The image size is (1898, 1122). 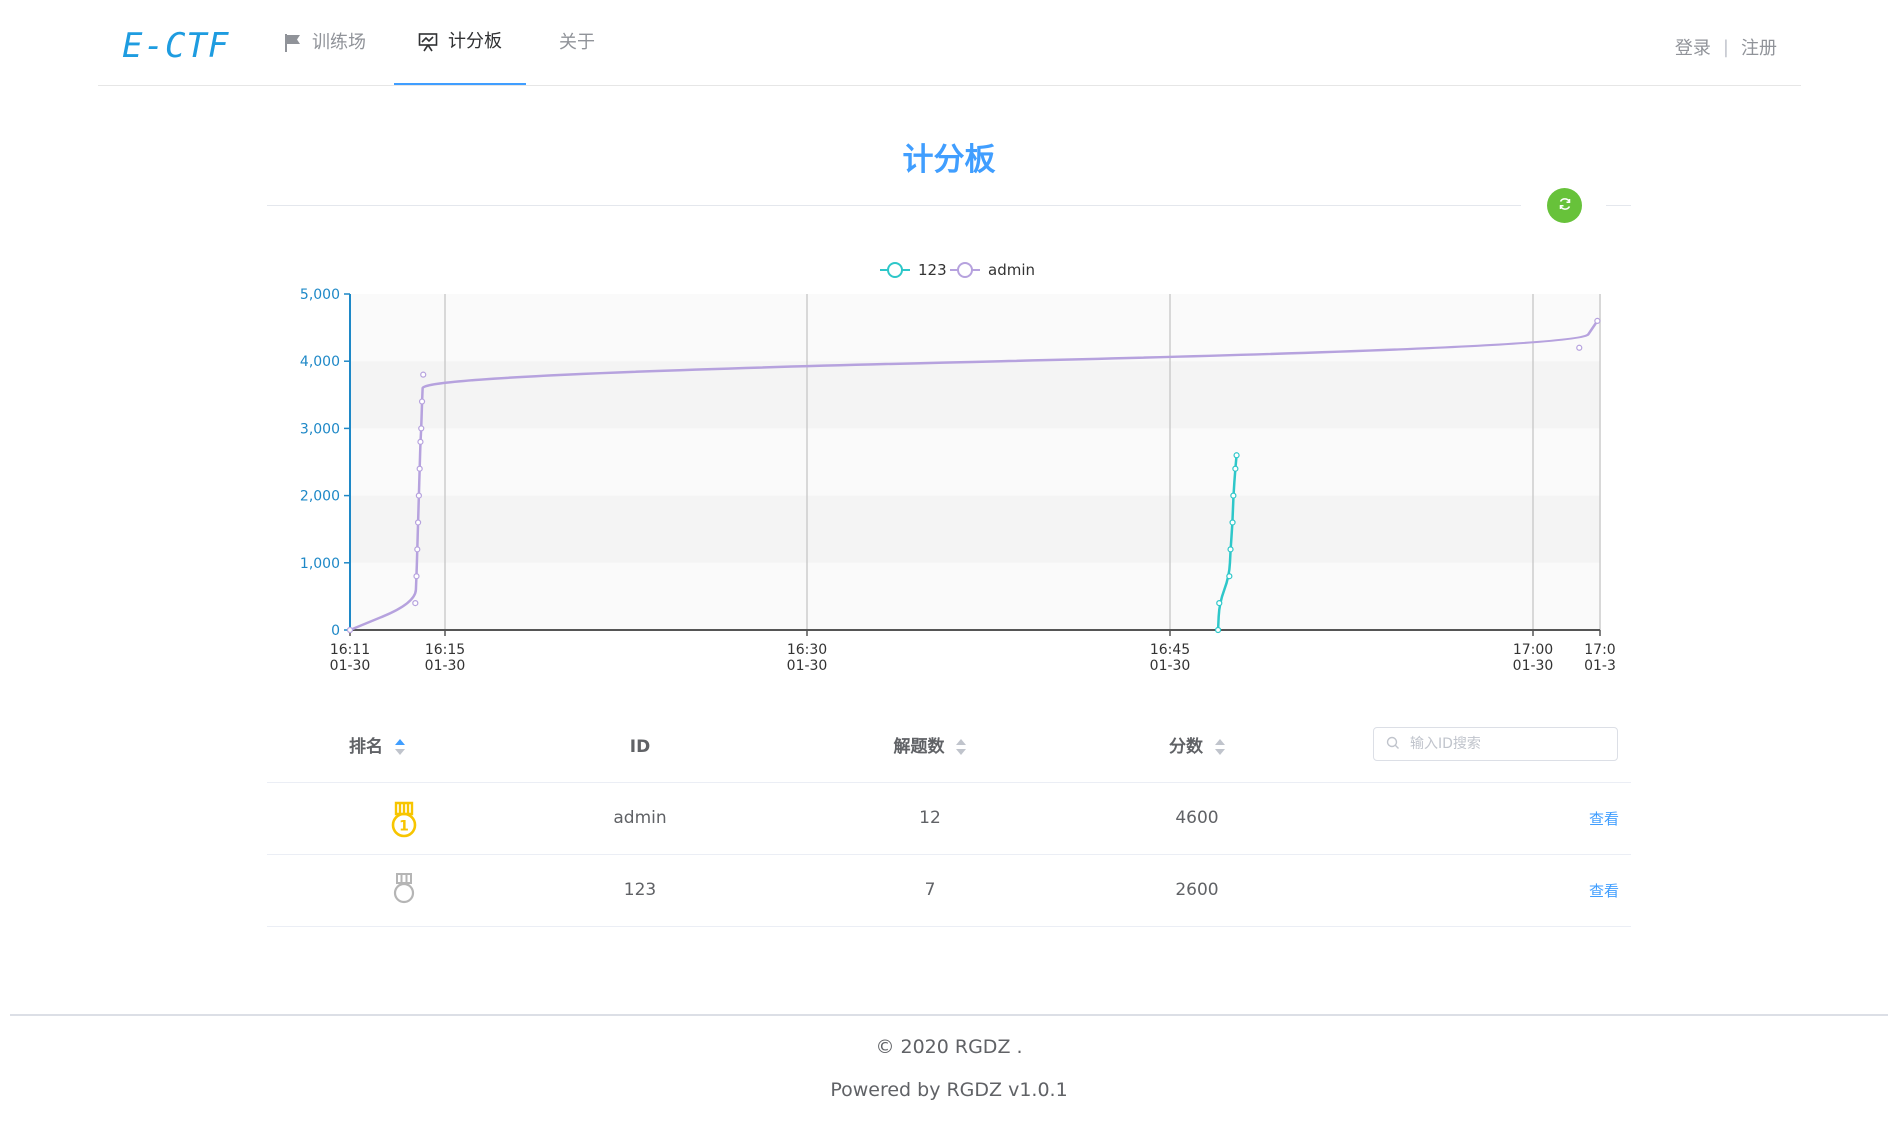 I want to click on row-solved: 12, so click(x=930, y=818).